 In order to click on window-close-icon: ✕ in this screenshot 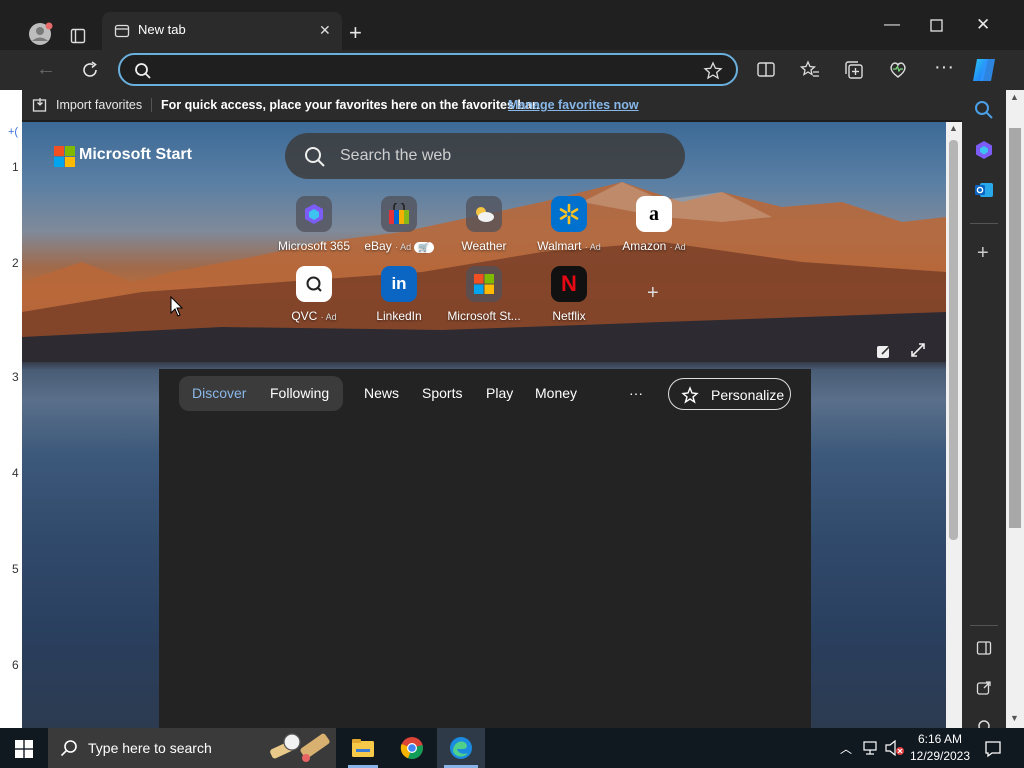, I will do `click(983, 25)`.